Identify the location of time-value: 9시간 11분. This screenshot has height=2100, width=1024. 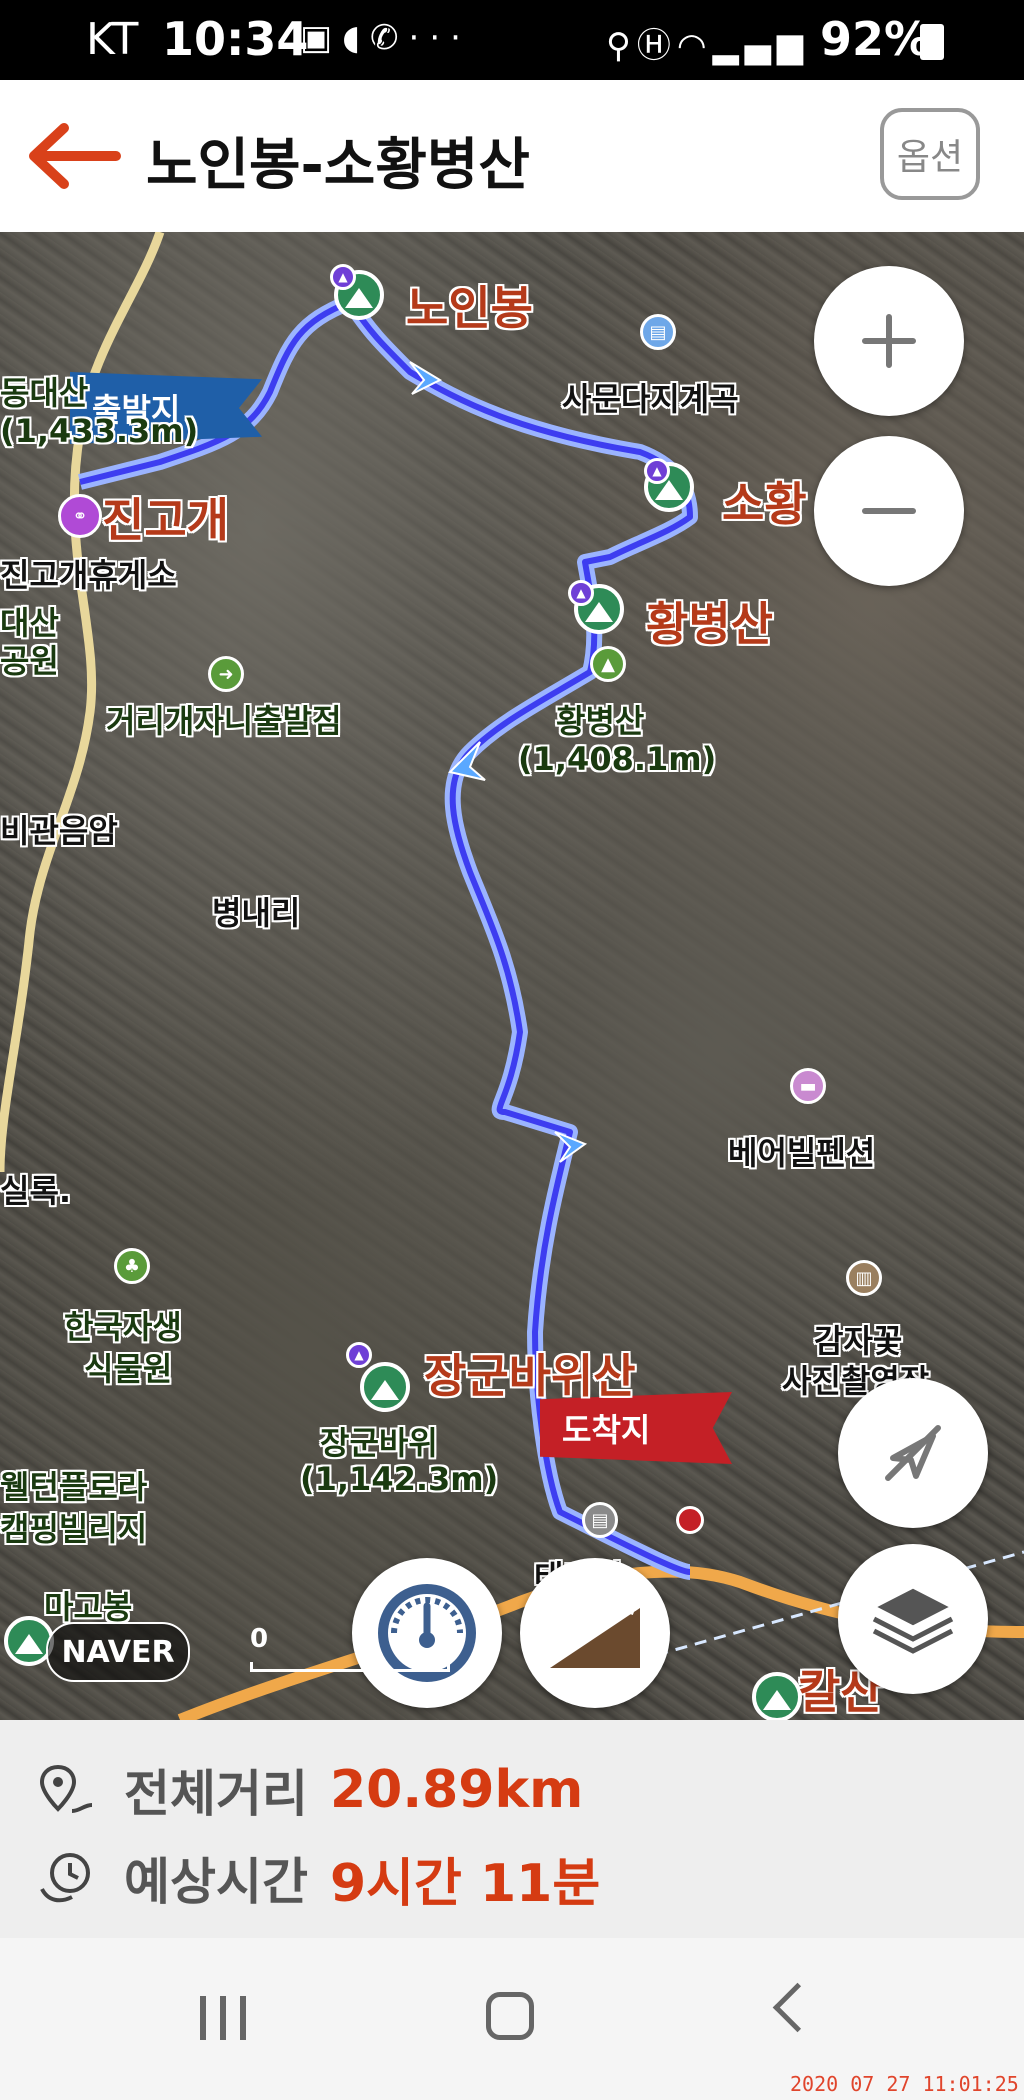
(465, 1883).